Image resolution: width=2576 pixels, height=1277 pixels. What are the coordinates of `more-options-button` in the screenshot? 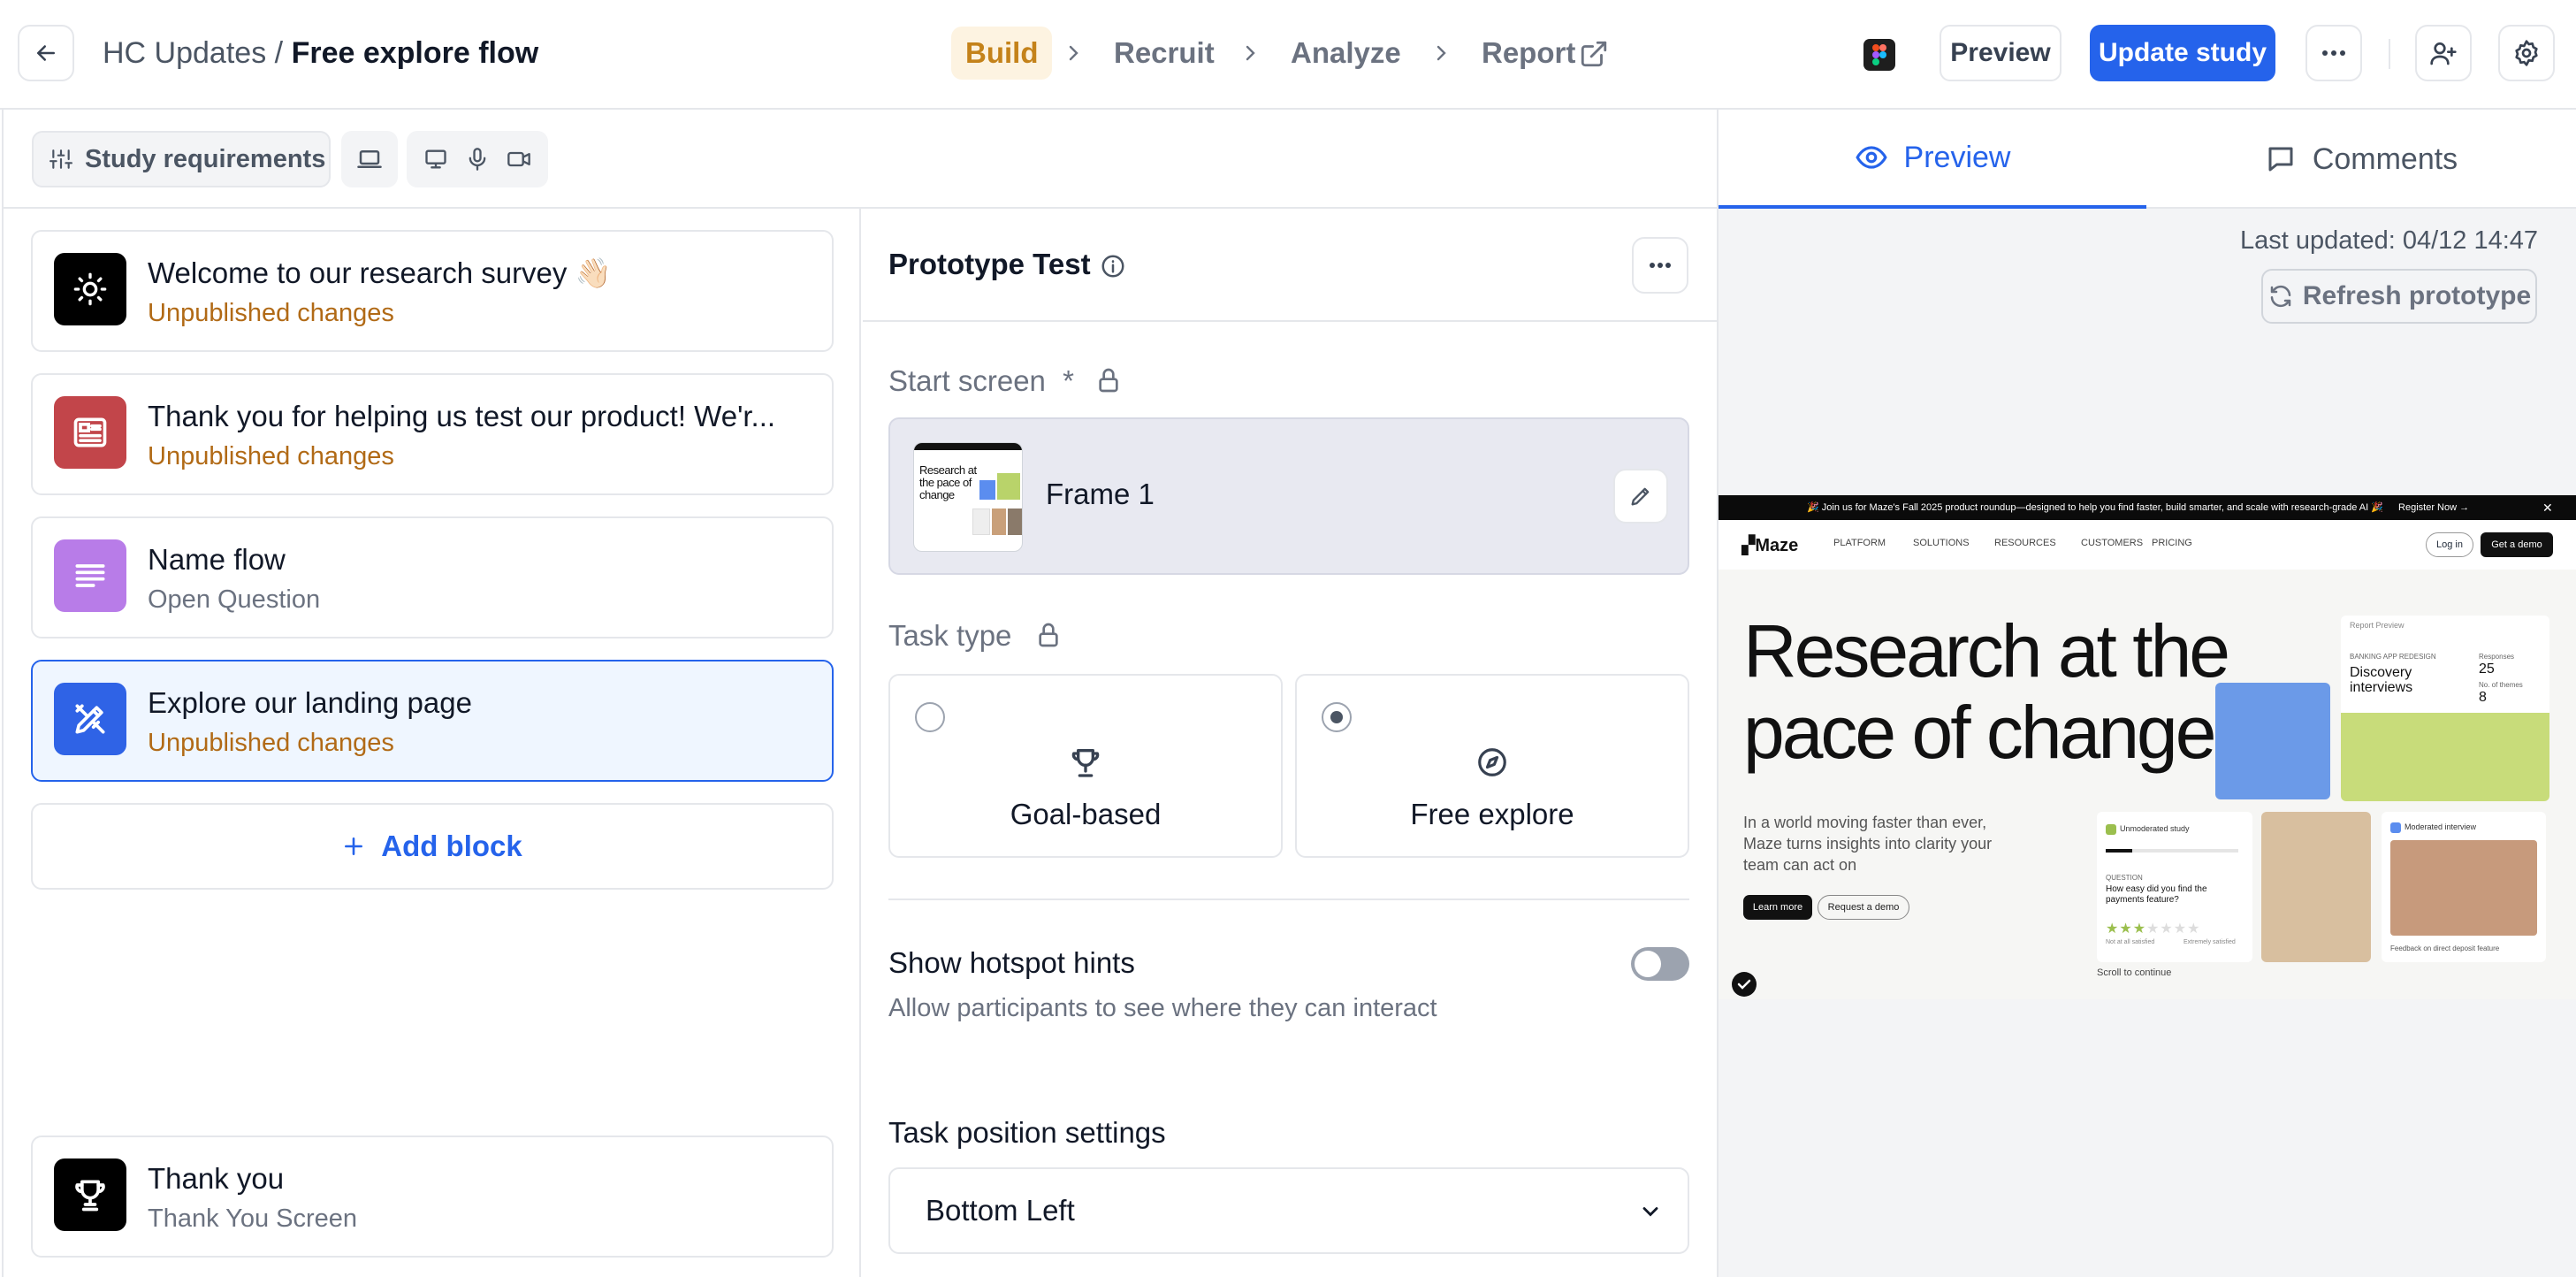 It's located at (2333, 53).